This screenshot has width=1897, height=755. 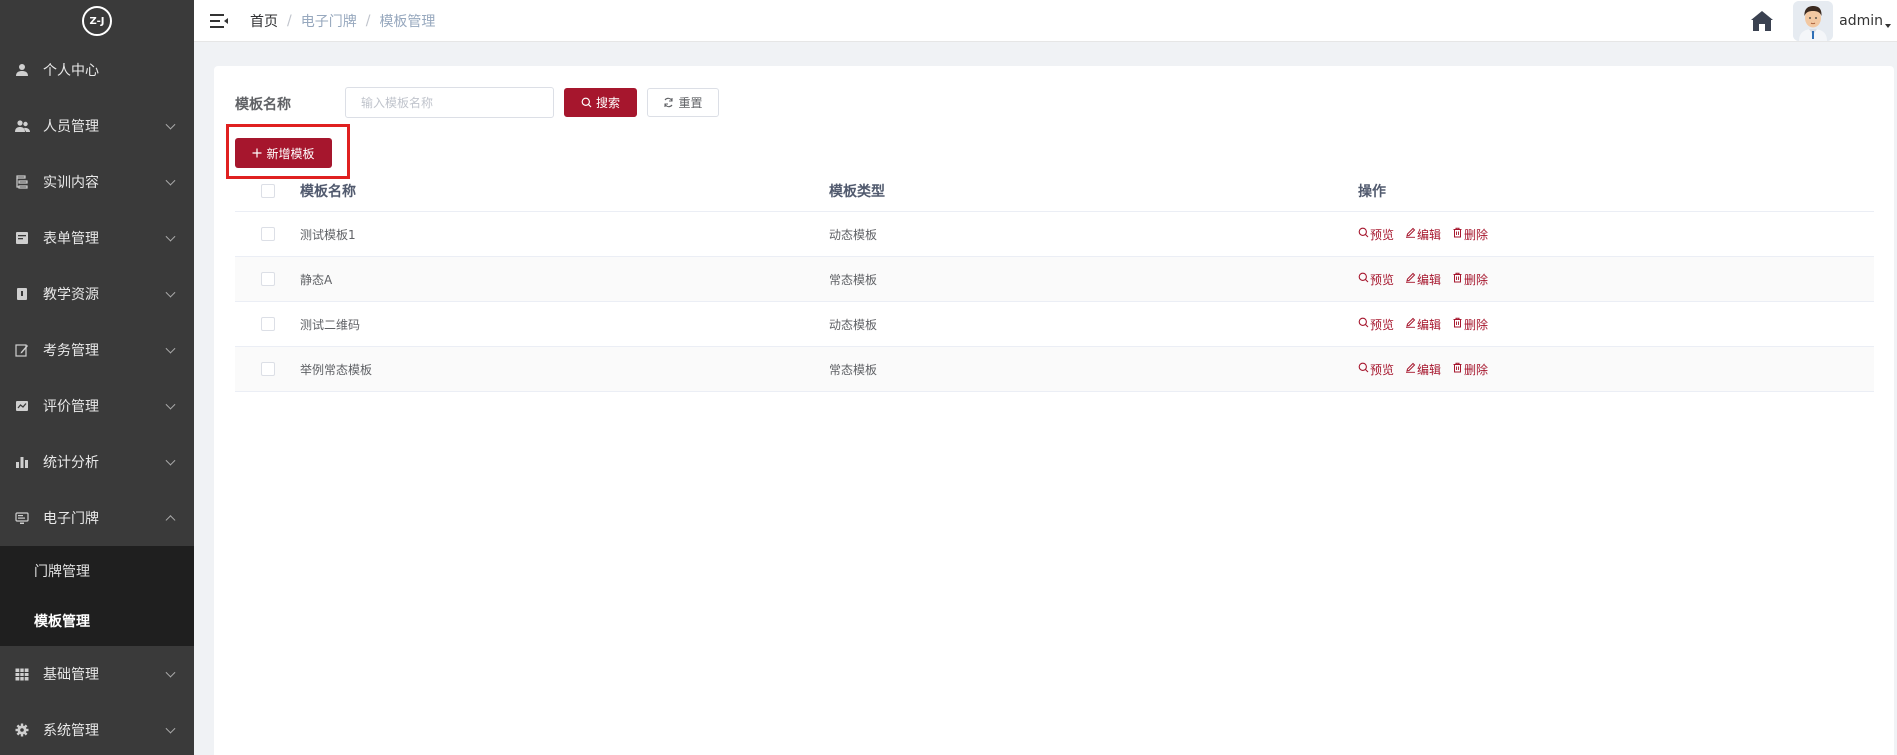 What do you see at coordinates (264, 21) in the screenshot?
I see `breadcrumb-home: 首页` at bounding box center [264, 21].